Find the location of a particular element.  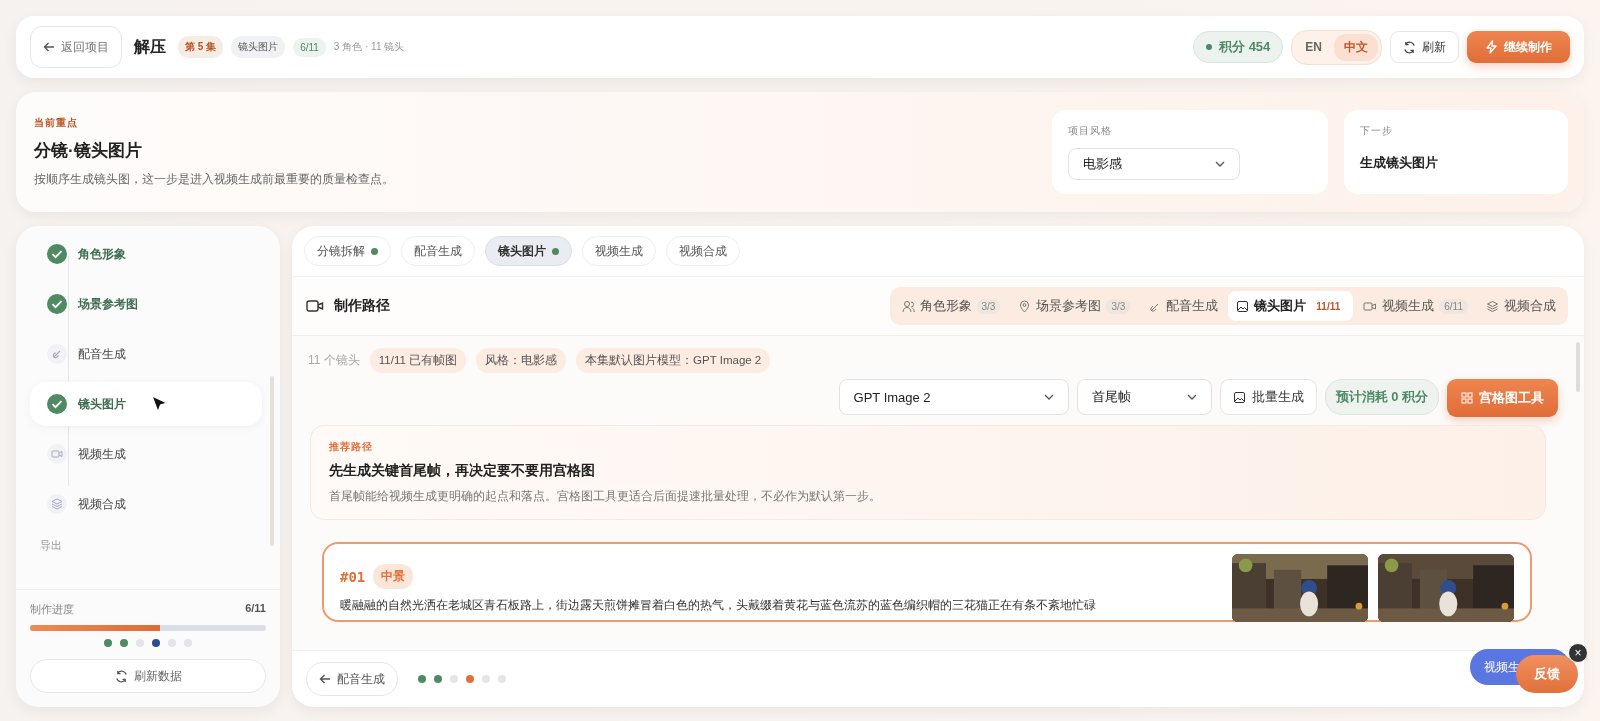

refresh-data-button: 刷新数据 is located at coordinates (148, 676).